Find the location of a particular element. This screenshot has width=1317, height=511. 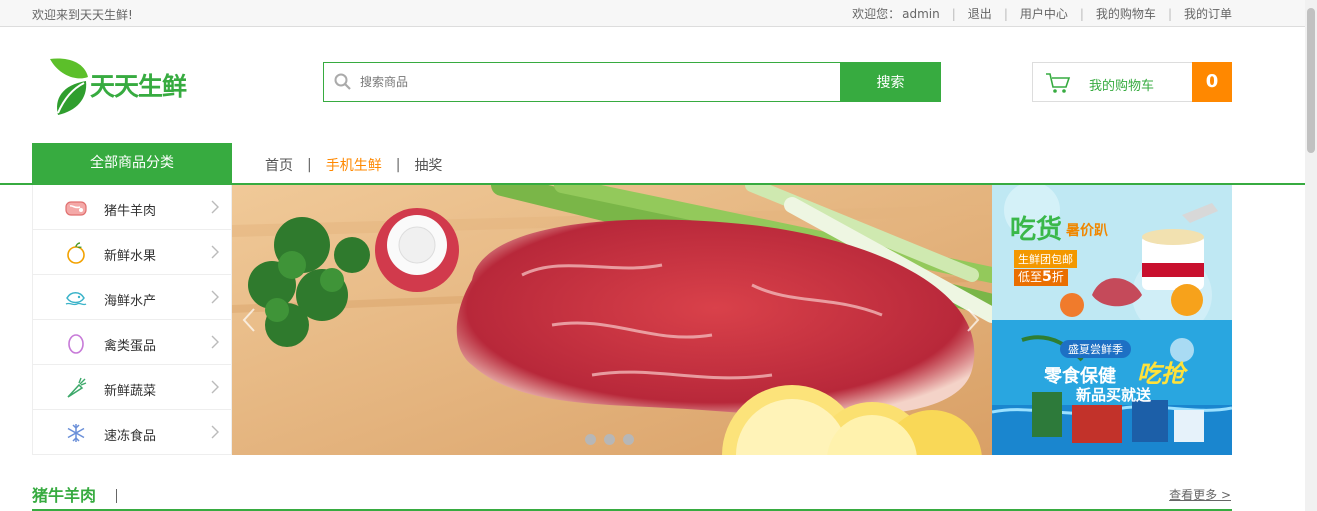

section-divider is located at coordinates (116, 496).